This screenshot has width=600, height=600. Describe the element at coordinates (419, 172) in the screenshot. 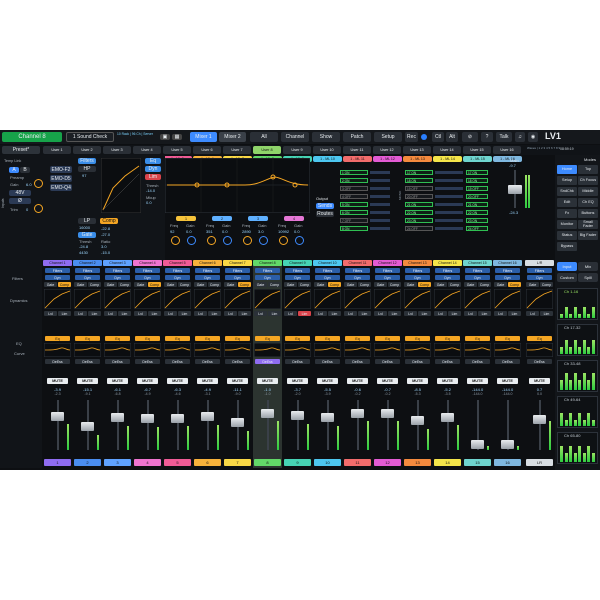

I see `send-17: 17 ON` at that location.